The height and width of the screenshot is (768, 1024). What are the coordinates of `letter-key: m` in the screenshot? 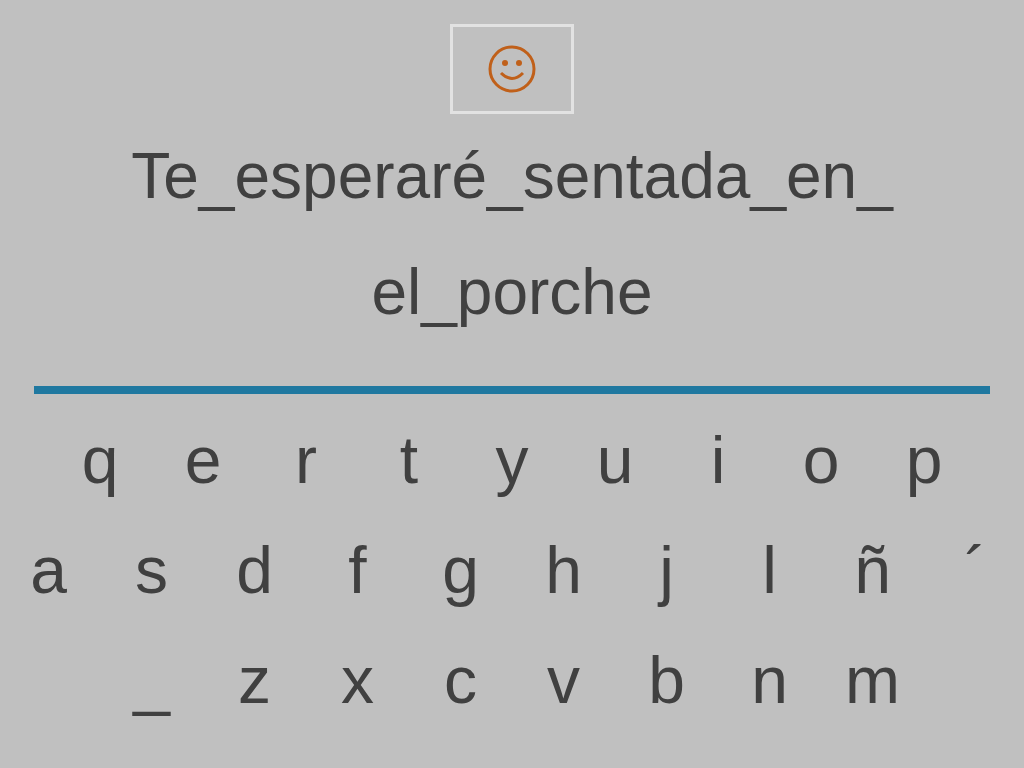 It's located at (872, 680).